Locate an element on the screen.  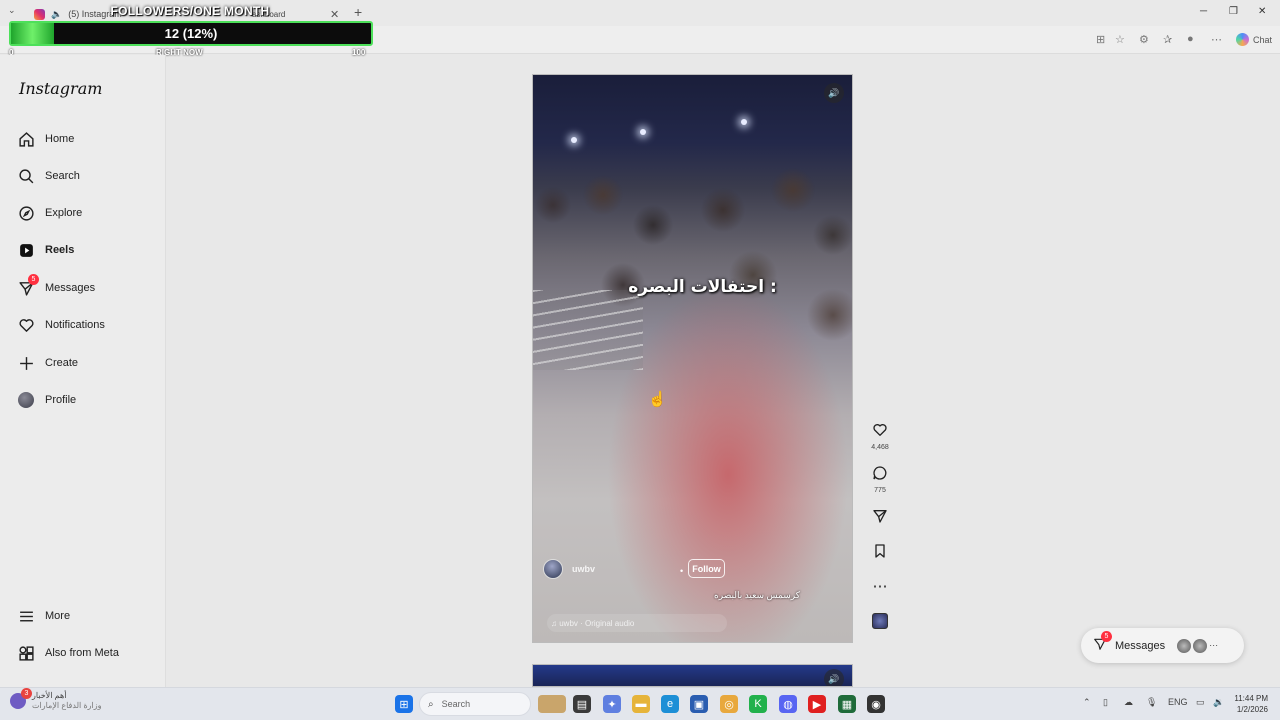
nav-create-label: Create is located at coordinates (62, 363).